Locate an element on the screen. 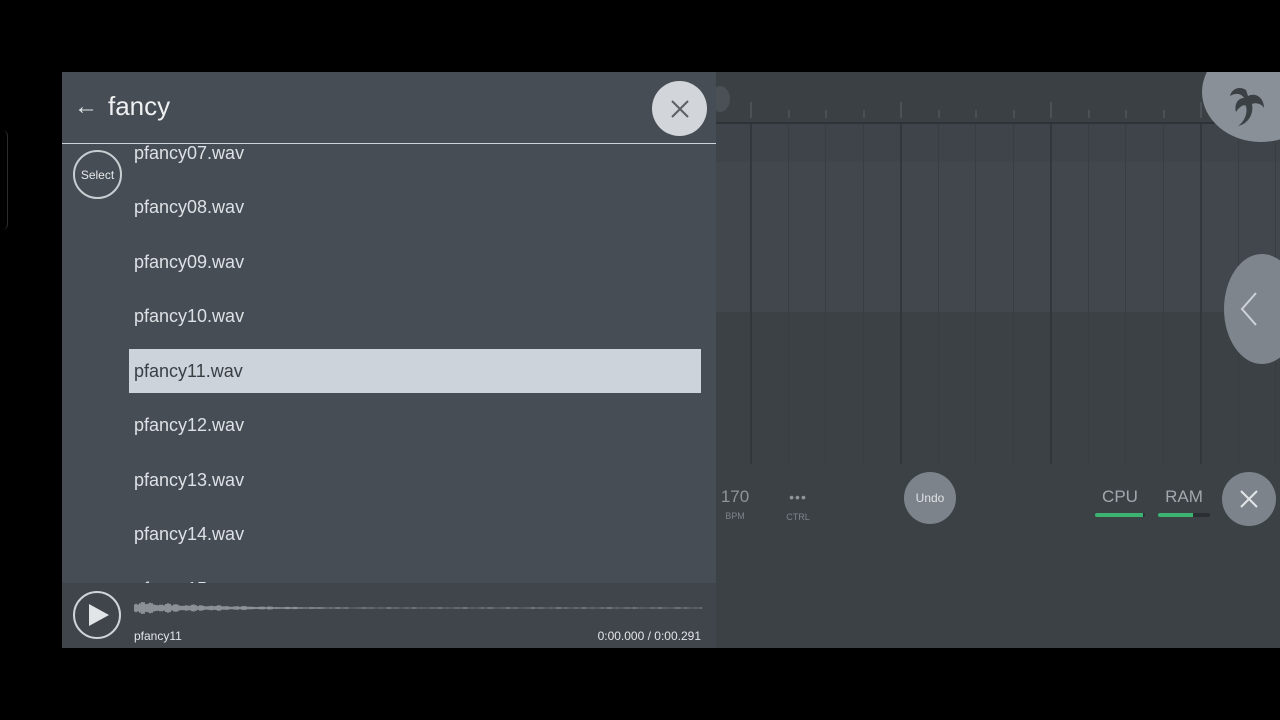 The image size is (1280, 720). close-search-button is located at coordinates (679, 108).